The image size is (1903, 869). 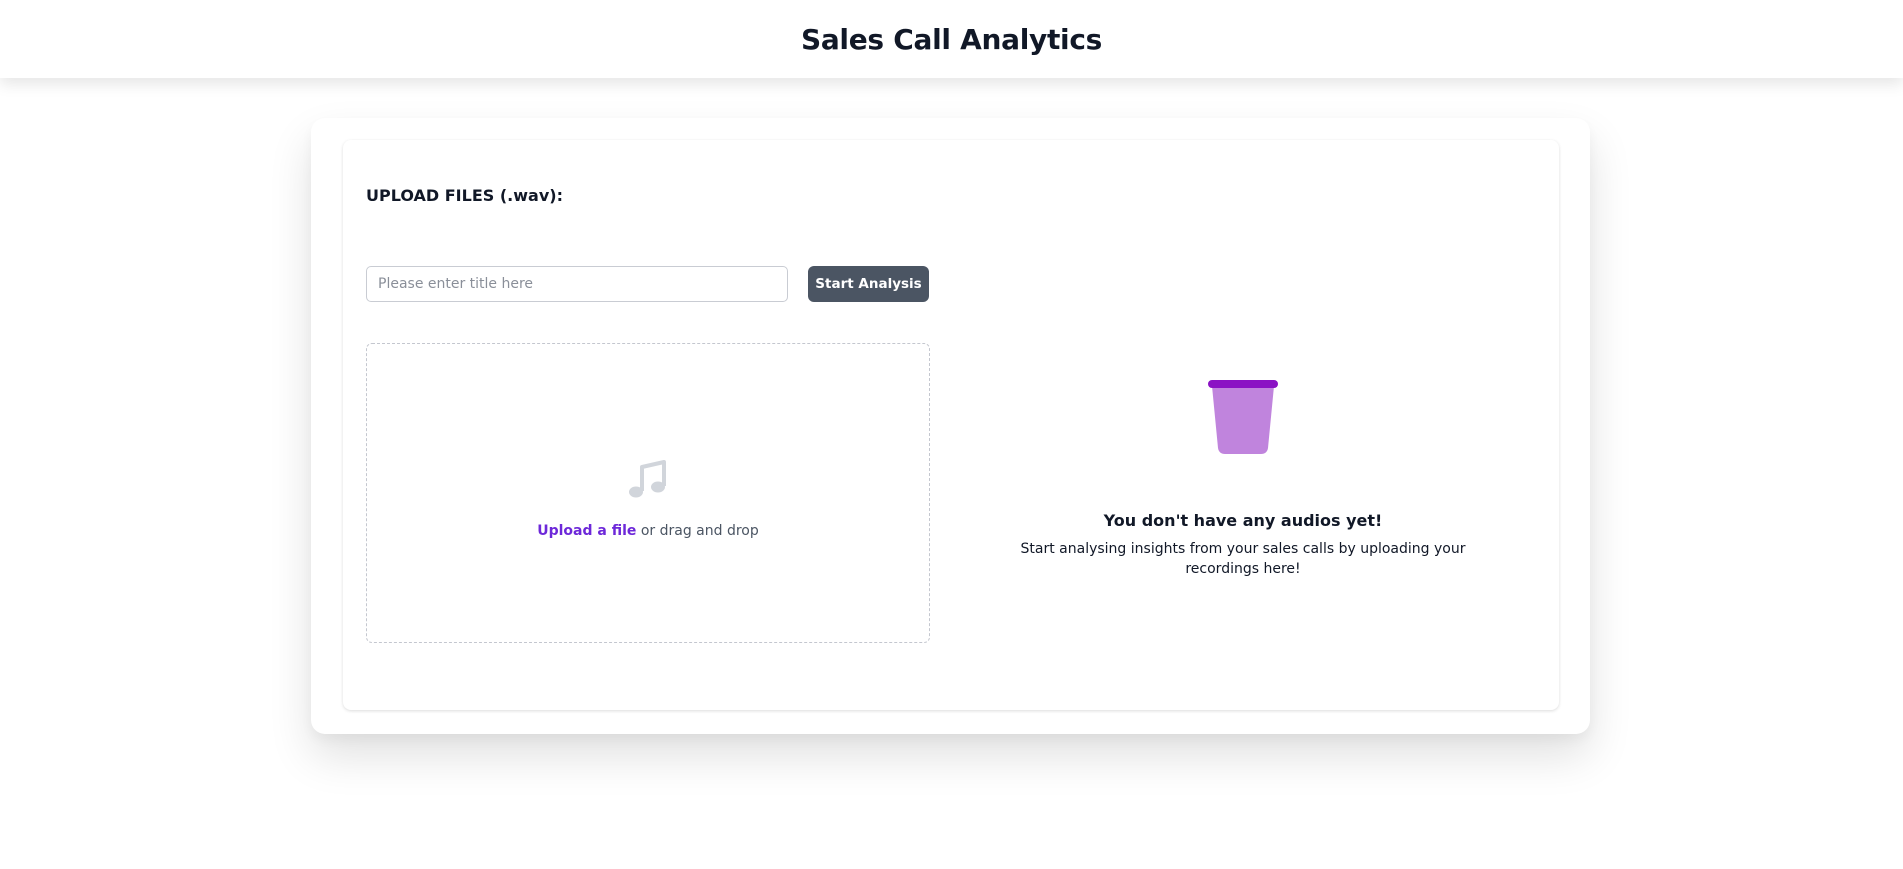 What do you see at coordinates (577, 284) in the screenshot?
I see `title-input` at bounding box center [577, 284].